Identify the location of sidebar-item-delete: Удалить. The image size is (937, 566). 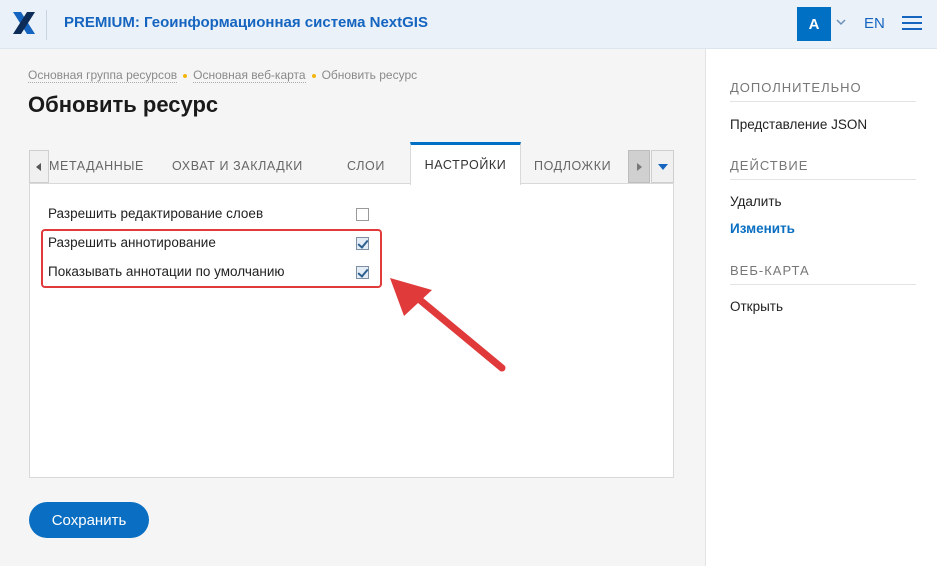
(756, 201).